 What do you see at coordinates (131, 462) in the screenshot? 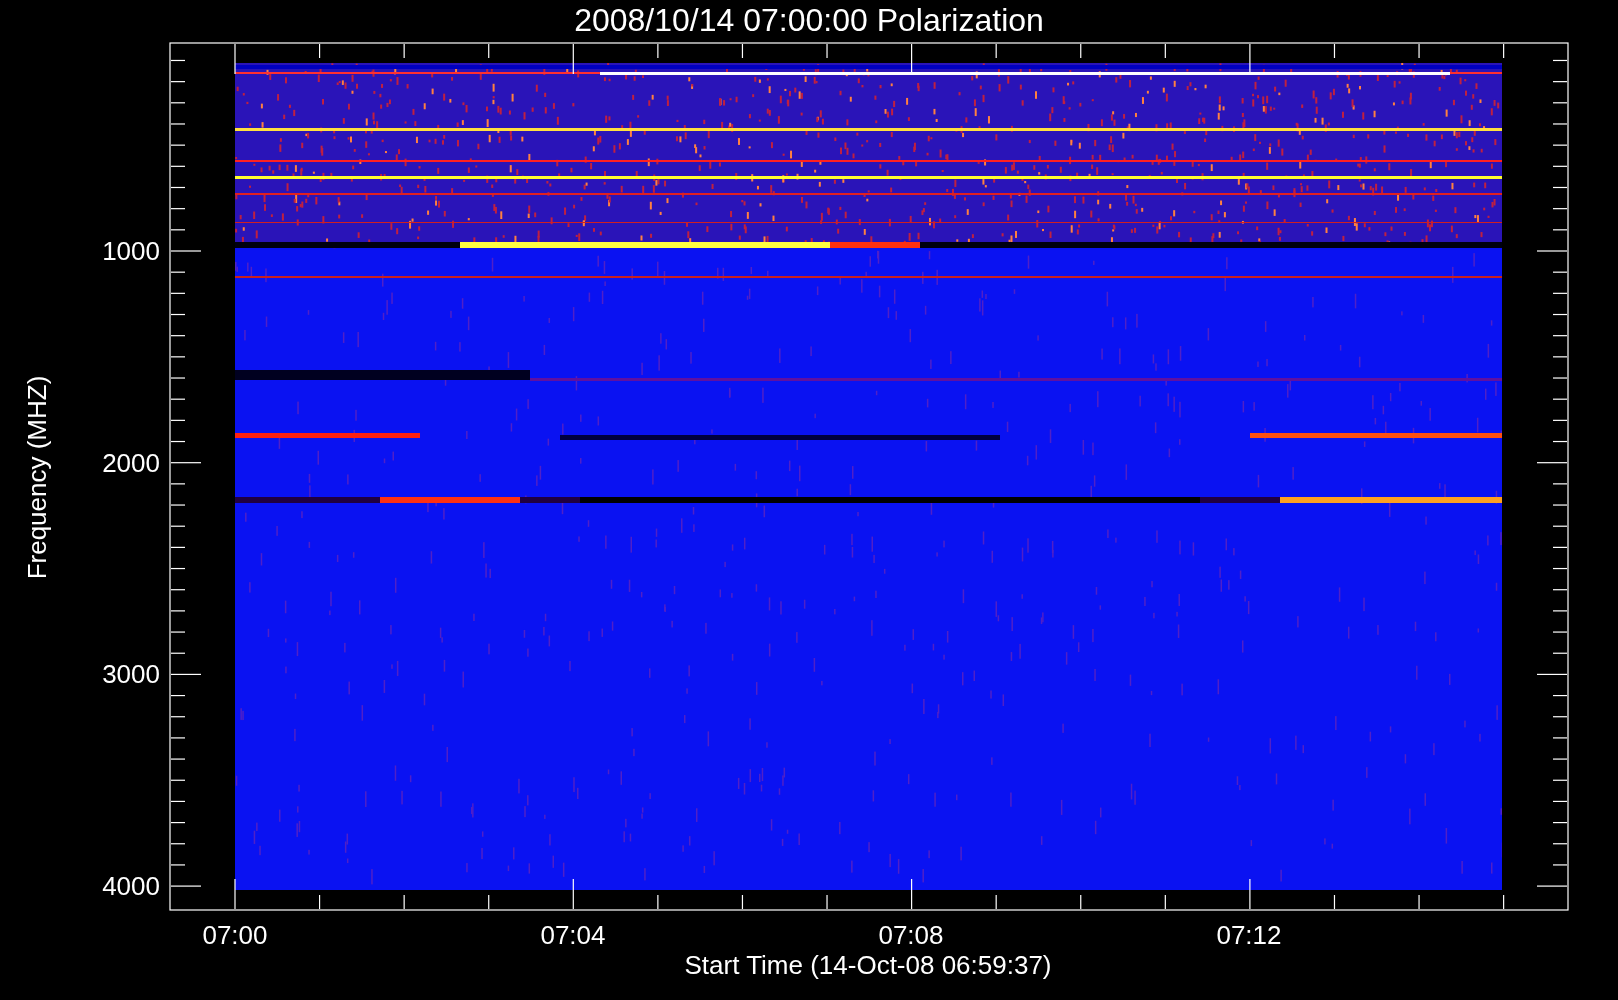
I see `y-tick-label: 2000` at bounding box center [131, 462].